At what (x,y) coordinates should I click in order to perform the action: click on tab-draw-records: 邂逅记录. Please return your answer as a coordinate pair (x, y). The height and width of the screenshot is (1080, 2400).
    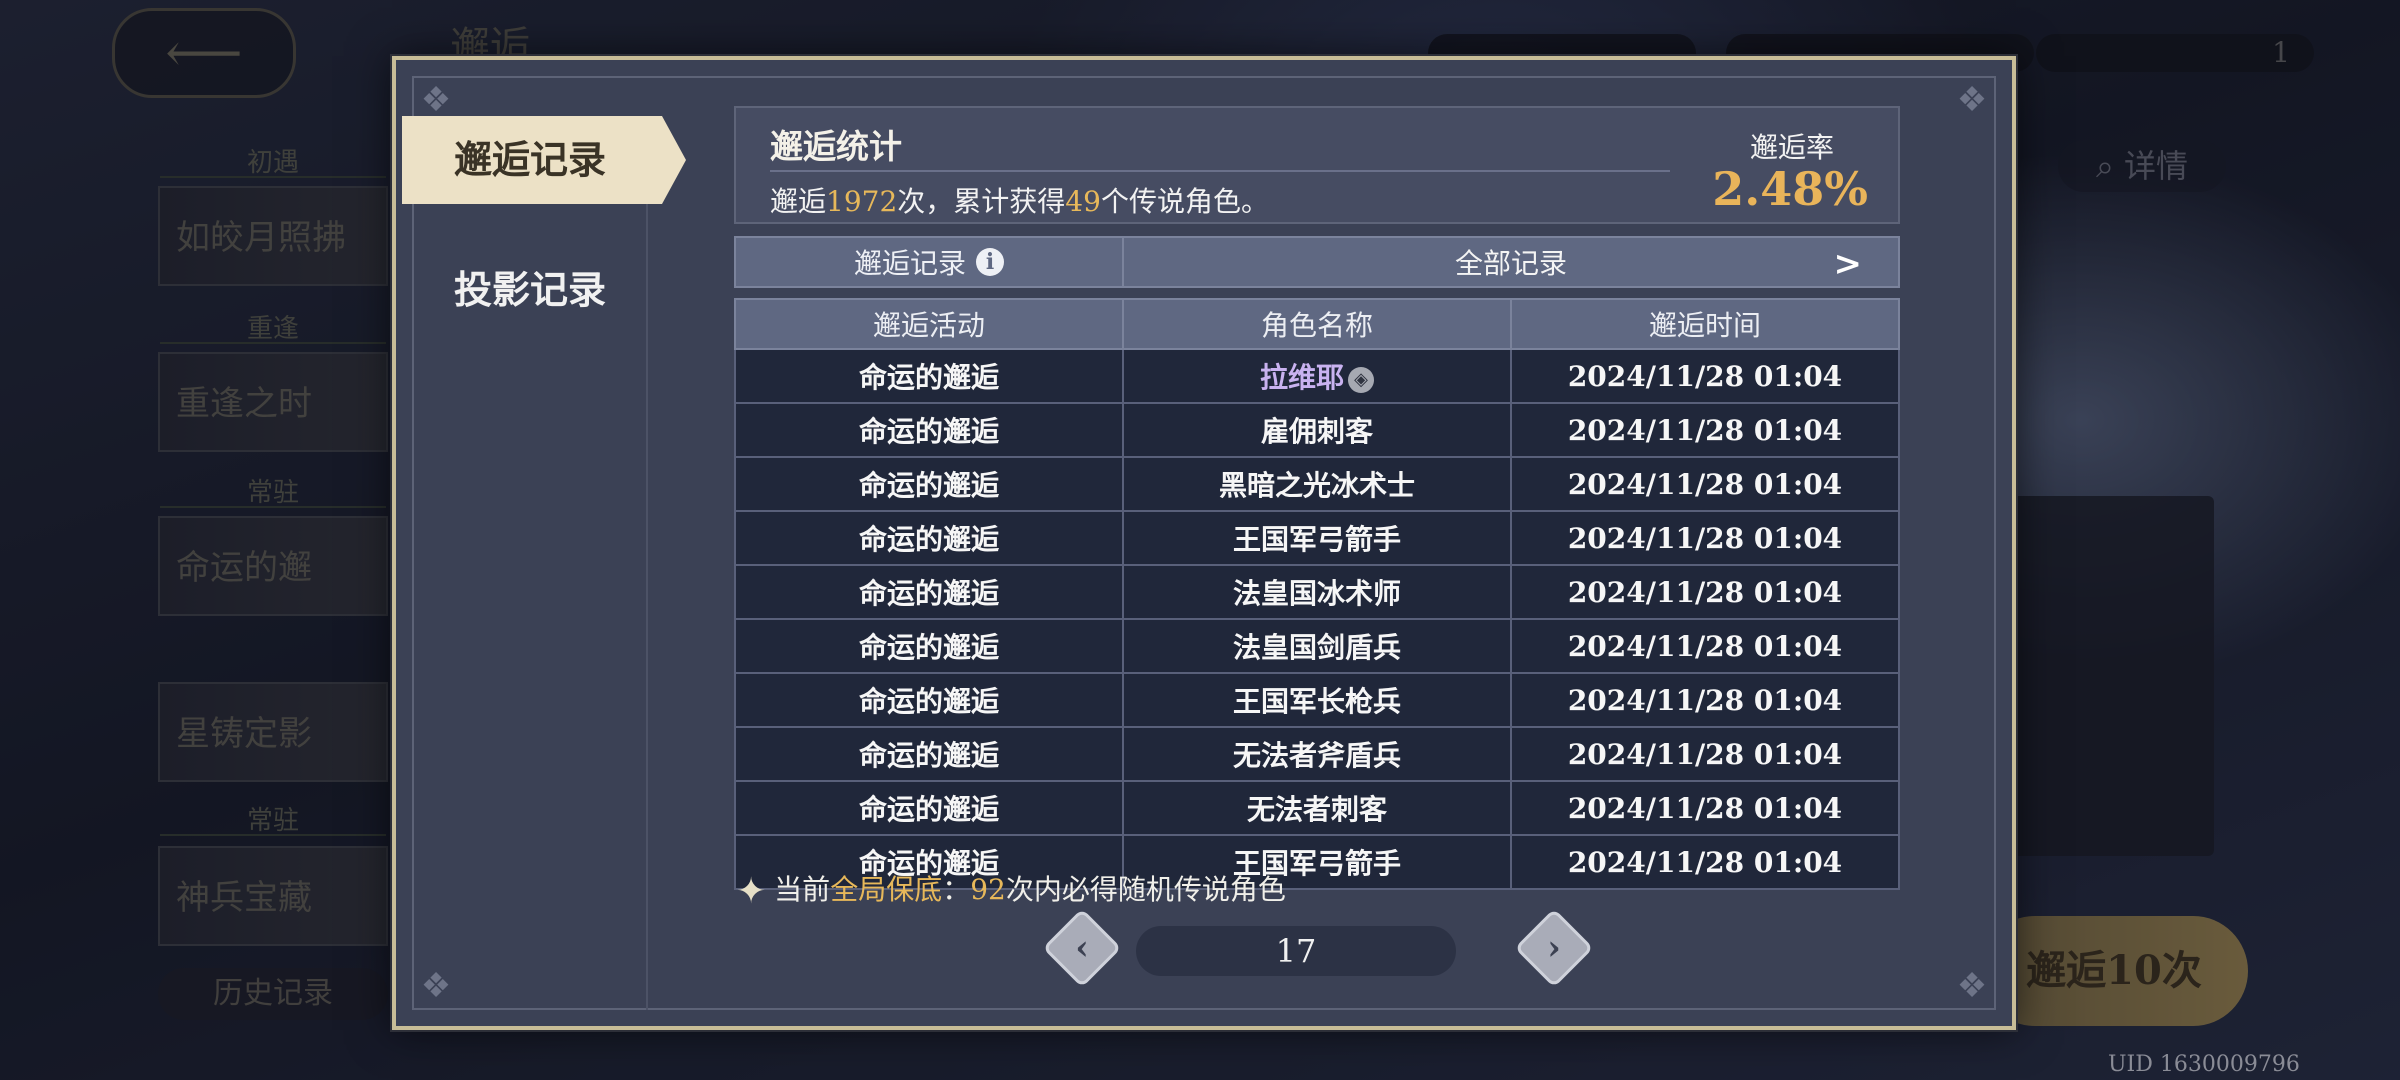
    Looking at the image, I should click on (544, 160).